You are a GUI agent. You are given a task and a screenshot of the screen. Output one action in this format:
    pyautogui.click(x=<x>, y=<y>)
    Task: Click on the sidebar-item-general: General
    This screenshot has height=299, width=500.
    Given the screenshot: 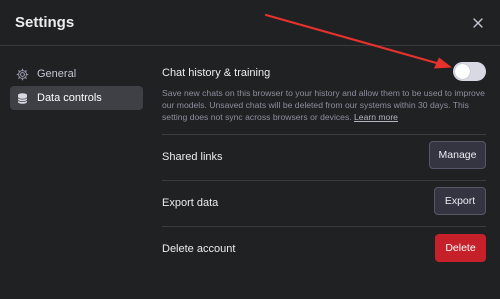 What is the action you would take?
    pyautogui.click(x=76, y=74)
    